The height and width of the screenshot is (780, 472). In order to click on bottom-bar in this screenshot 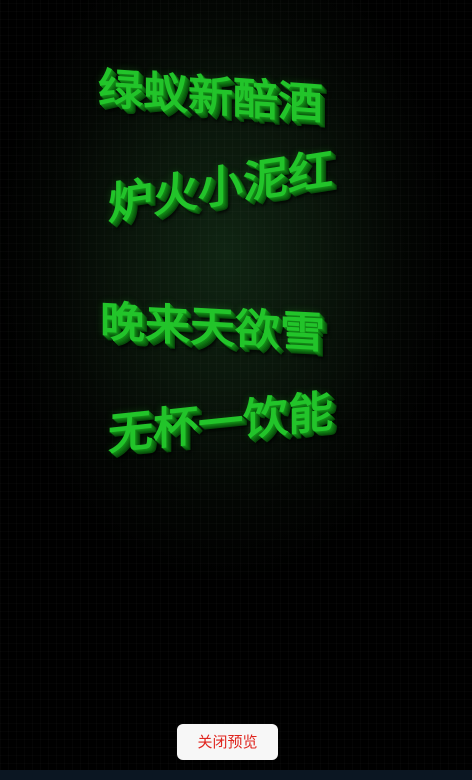, I will do `click(236, 775)`.